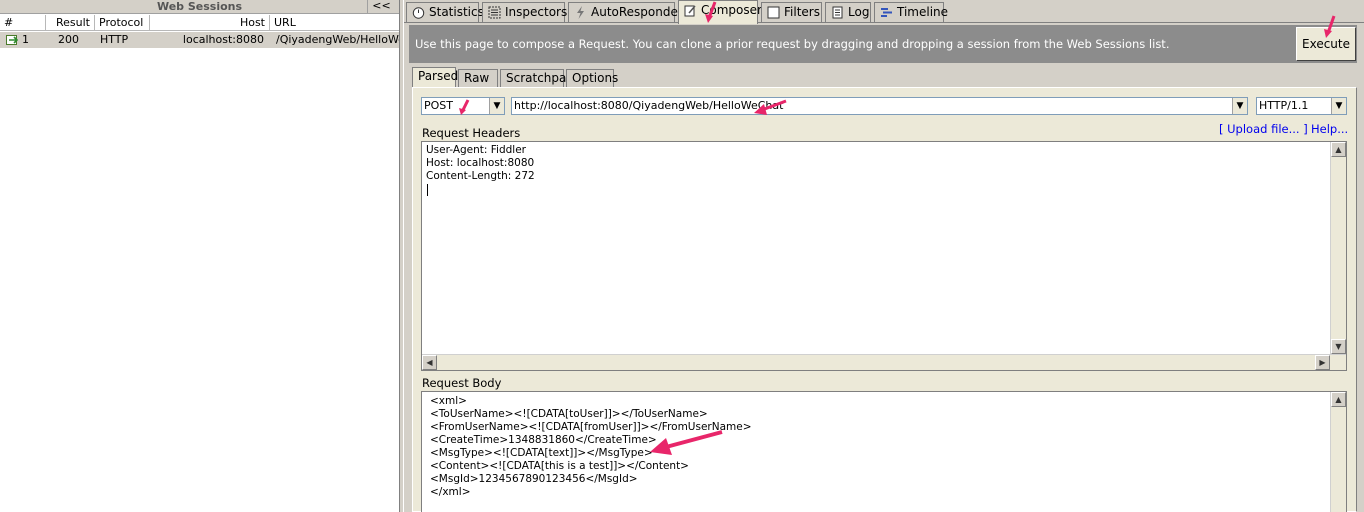 This screenshot has height=512, width=1364. Describe the element at coordinates (1263, 129) in the screenshot. I see `upload-file-link: [ Upload file... ]` at that location.